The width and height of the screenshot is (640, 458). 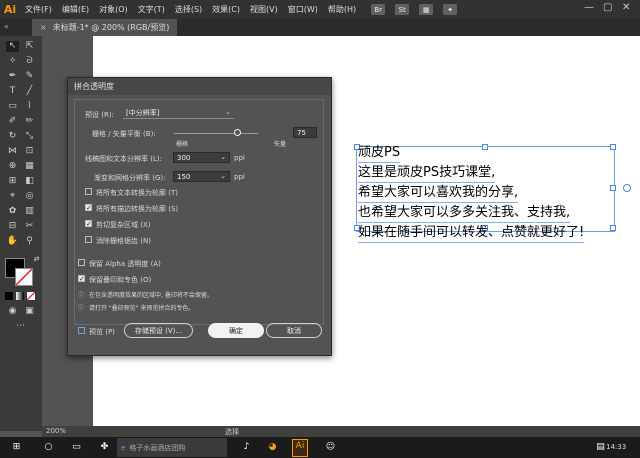 I want to click on width-tool-icon: ⋈, so click(x=12, y=151).